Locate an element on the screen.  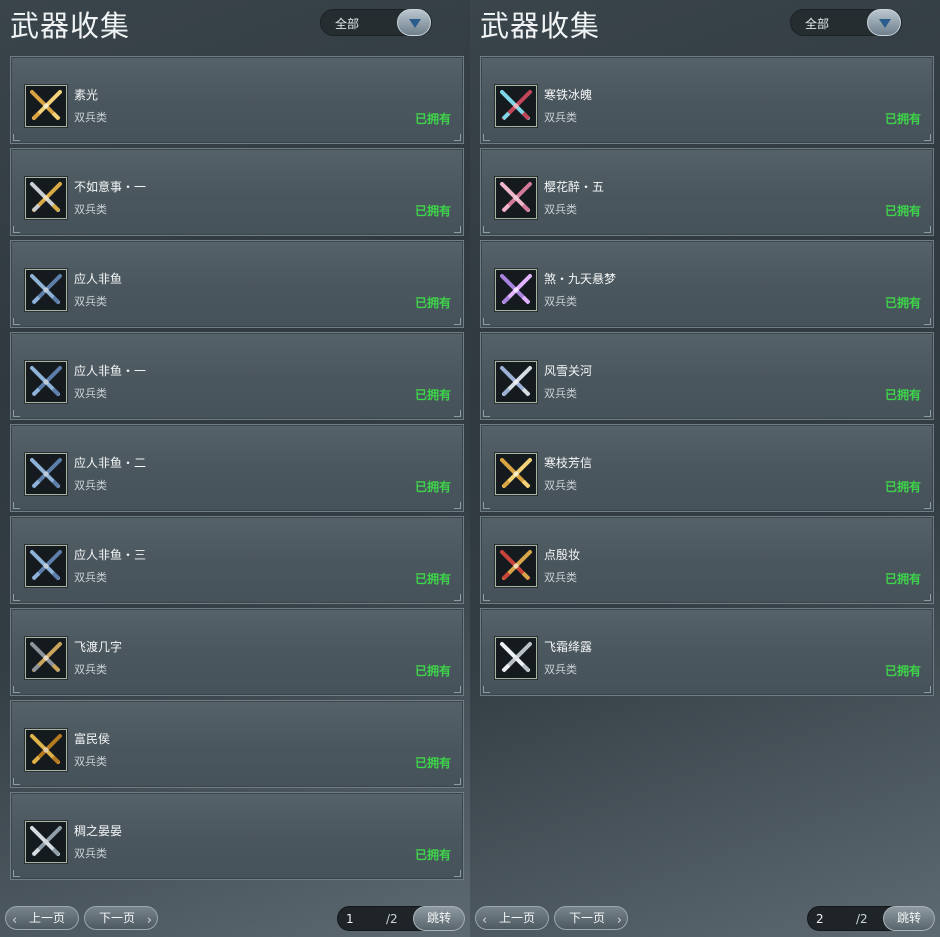
page-total: /2 is located at coordinates (392, 919).